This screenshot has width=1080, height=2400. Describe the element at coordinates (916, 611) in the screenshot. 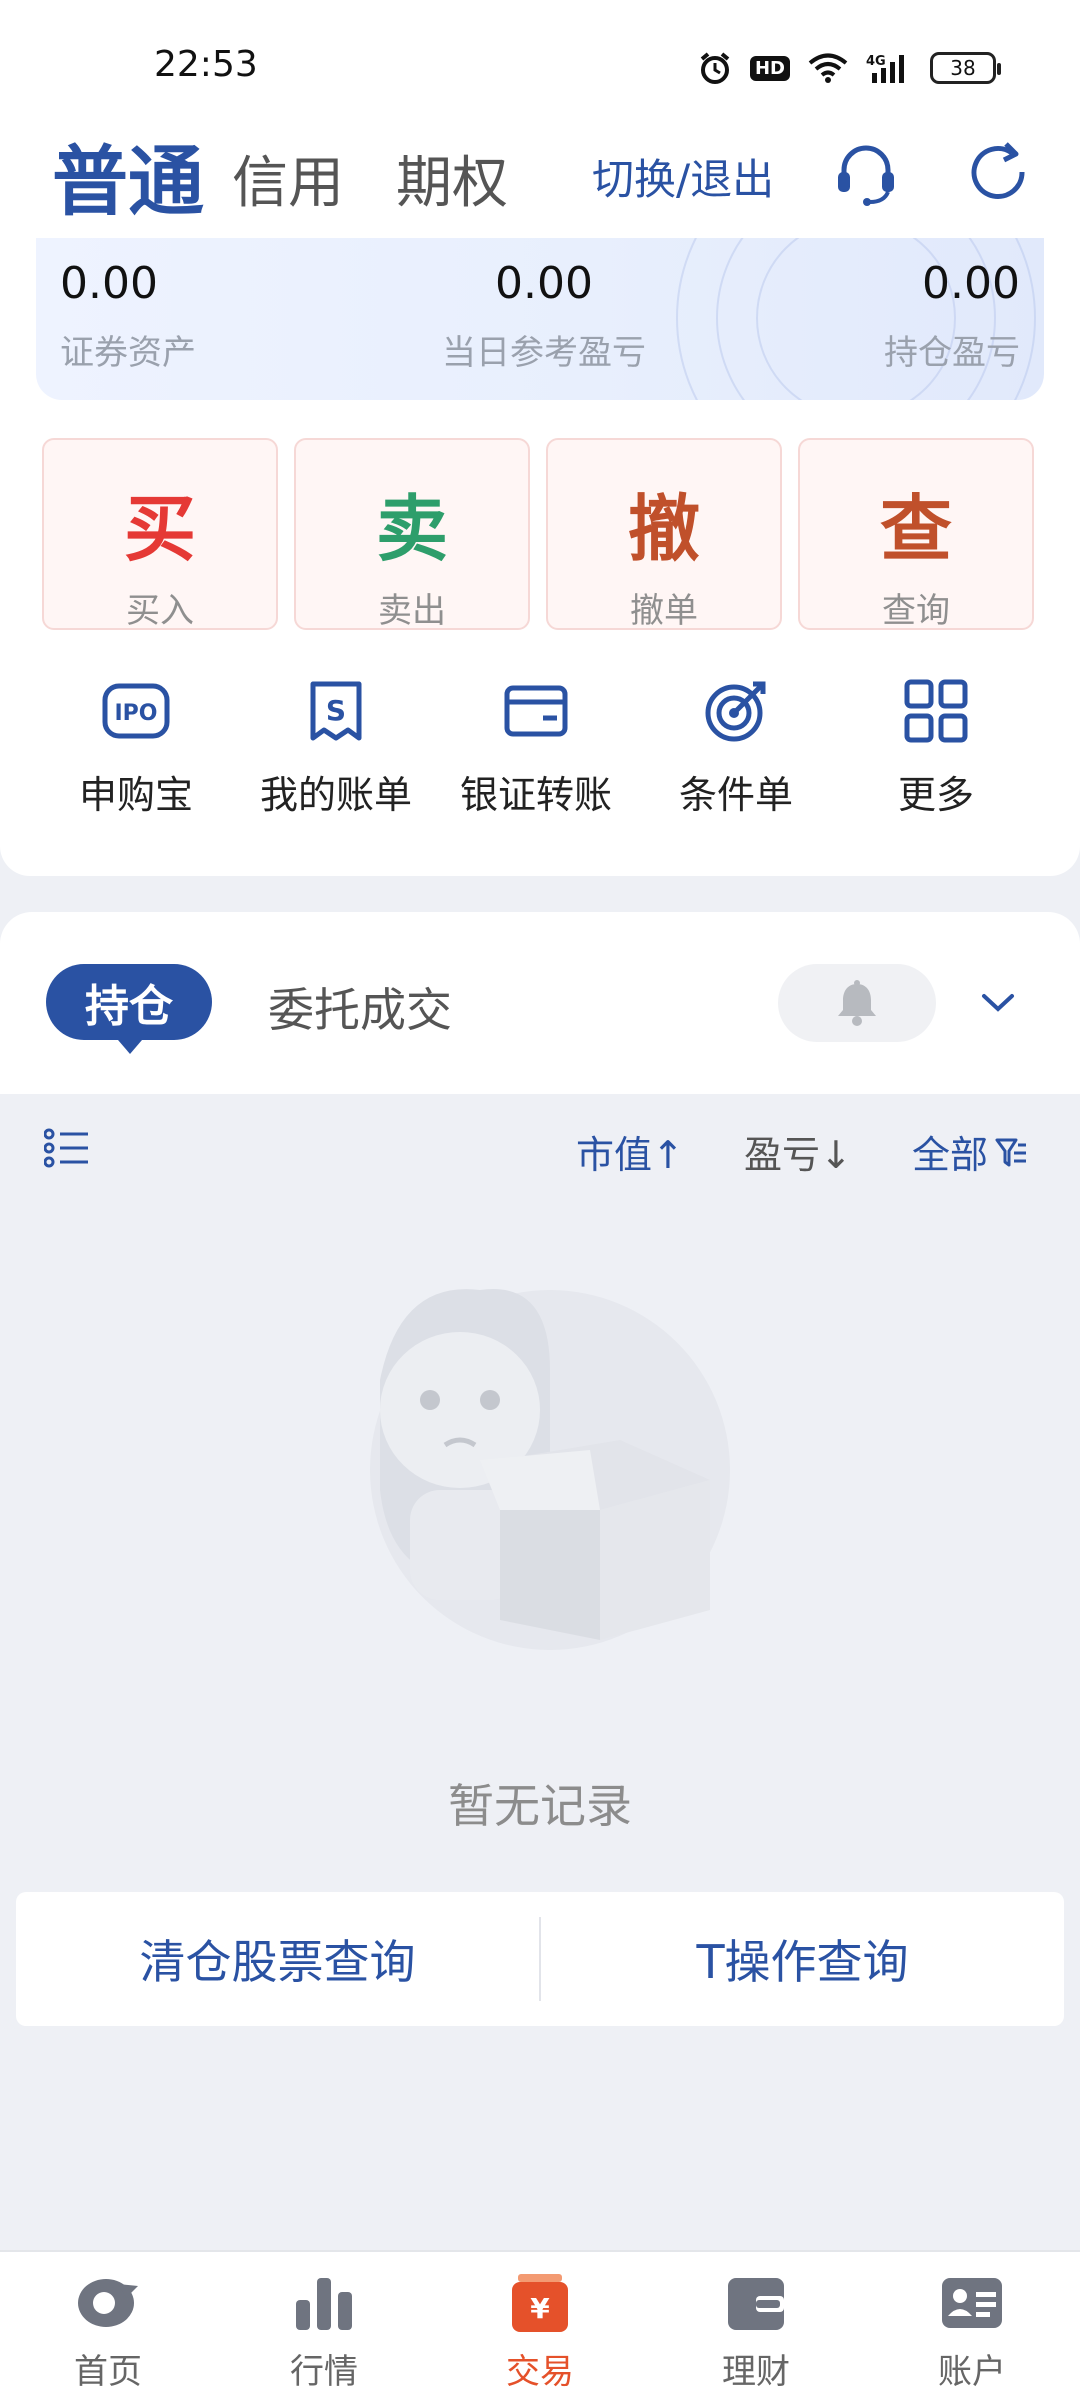

I see `query-label: 查询` at that location.